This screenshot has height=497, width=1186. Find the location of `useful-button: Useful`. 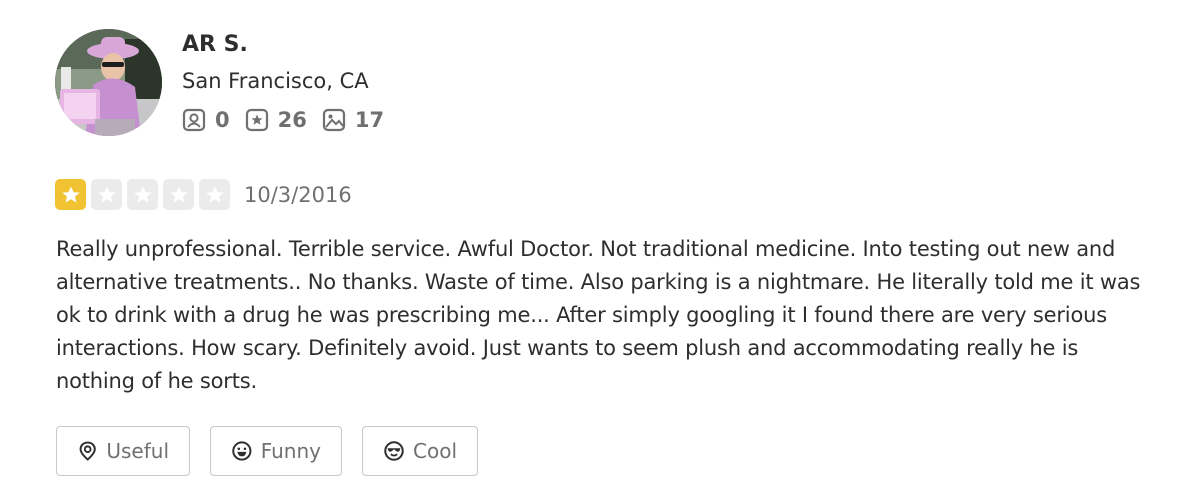

useful-button: Useful is located at coordinates (123, 451).